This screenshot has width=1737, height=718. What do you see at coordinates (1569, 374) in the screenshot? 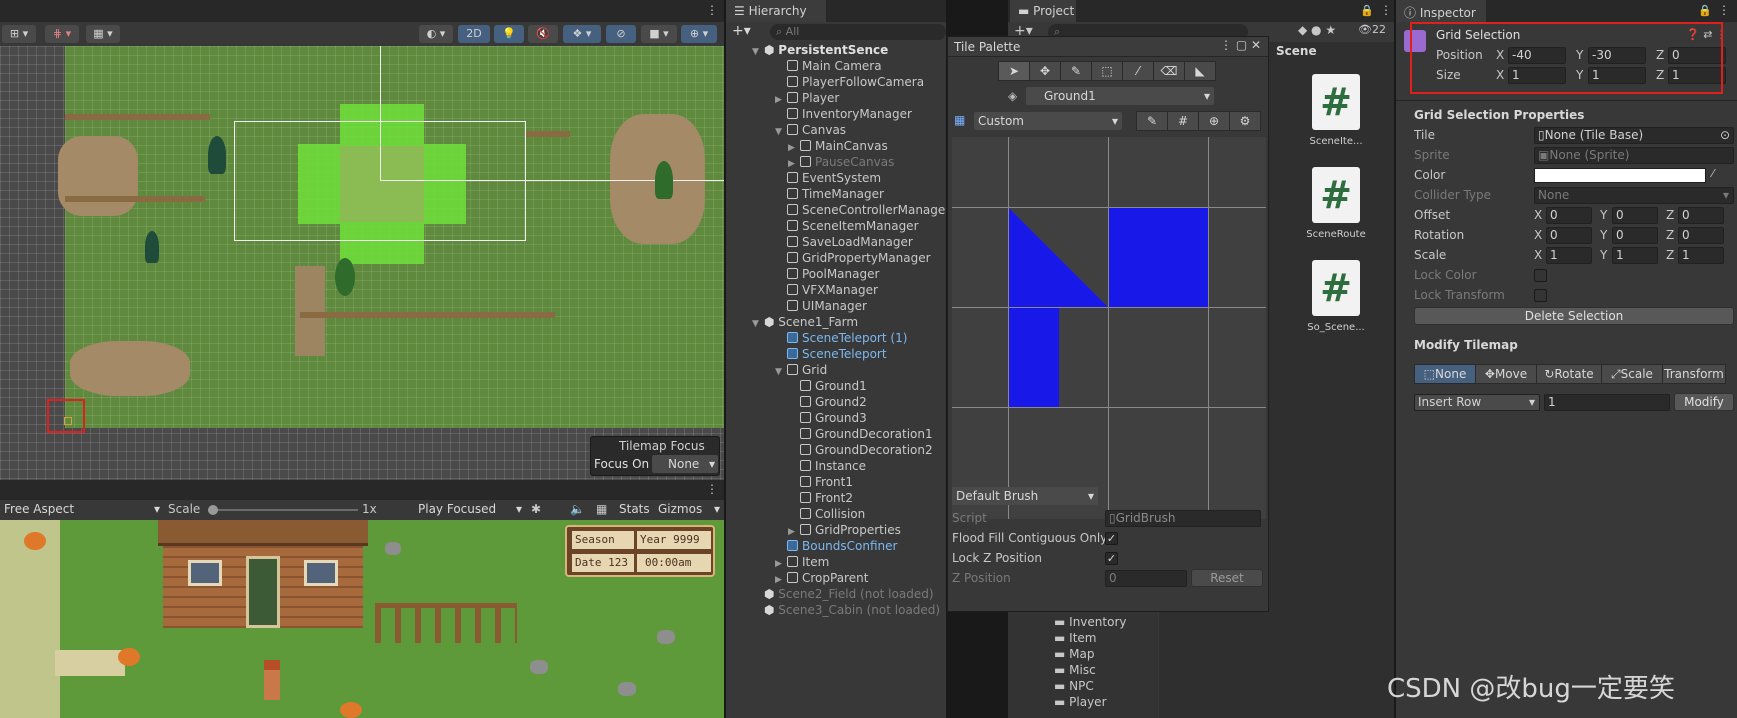
I see `modify-tool-rotate: ↻Rotate` at bounding box center [1569, 374].